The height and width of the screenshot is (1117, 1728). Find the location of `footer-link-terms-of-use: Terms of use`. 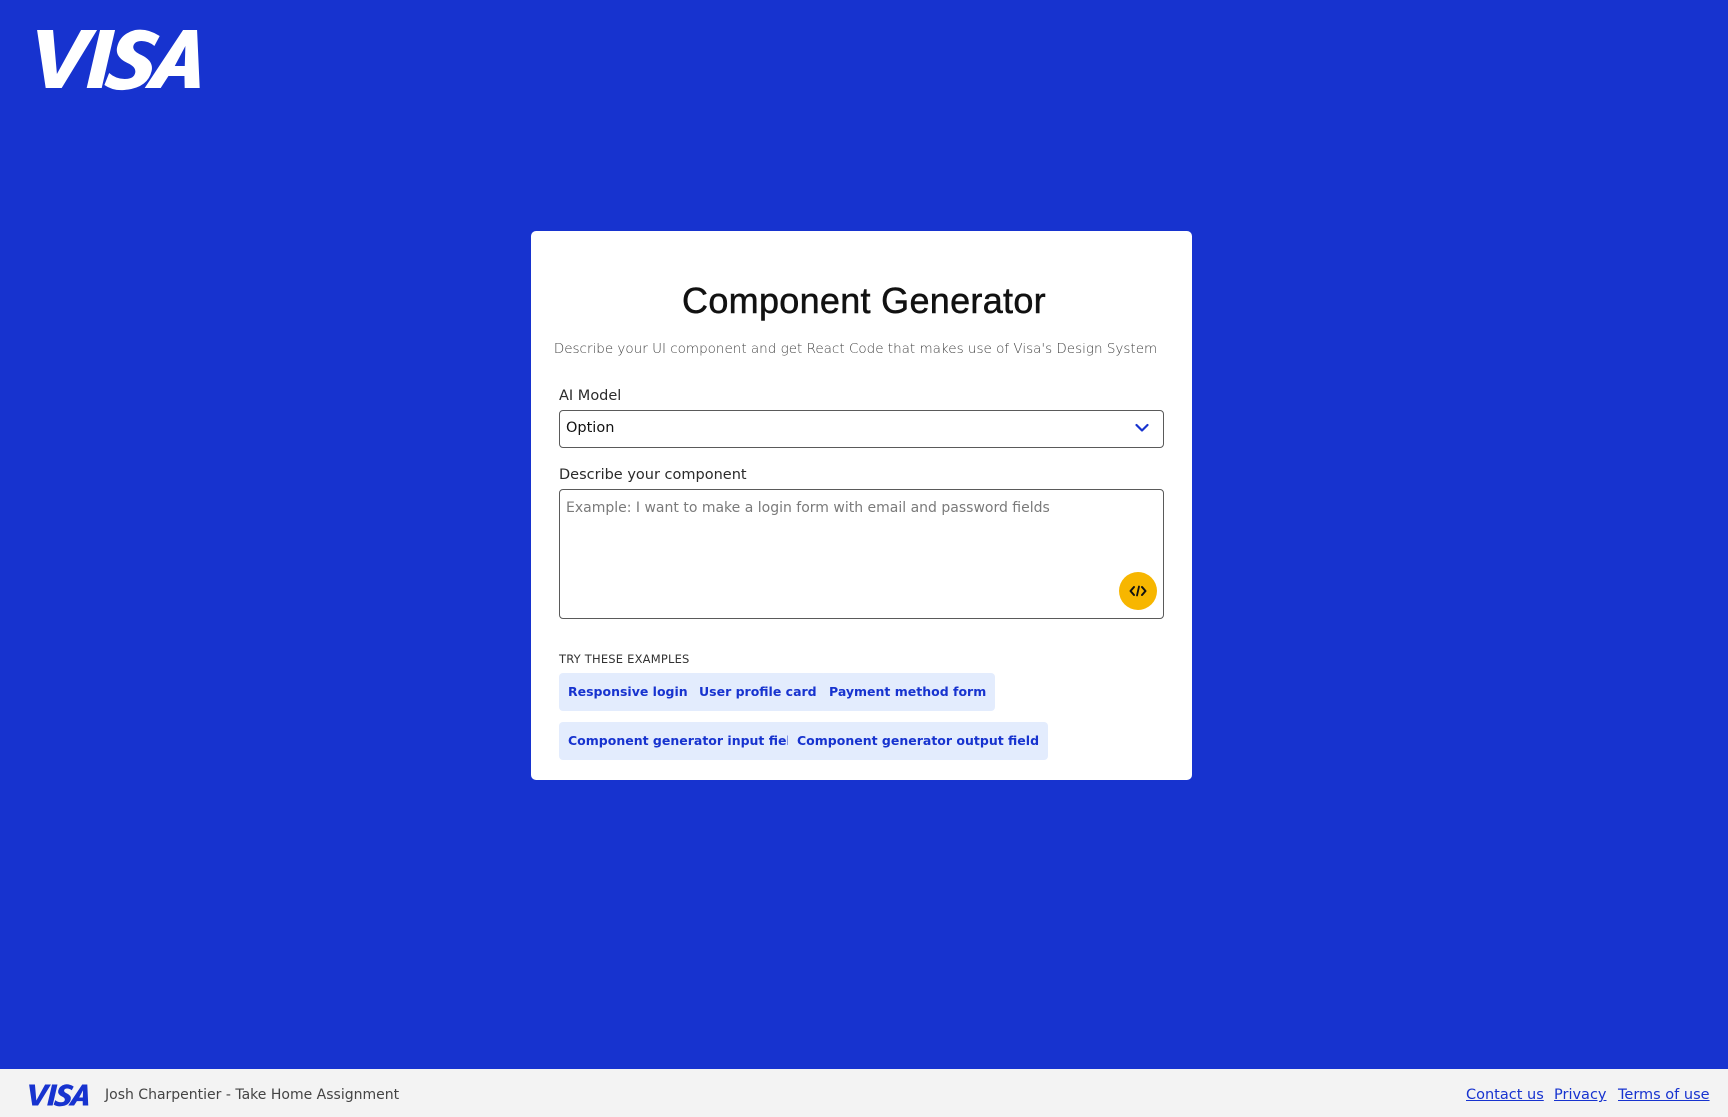

footer-link-terms-of-use: Terms of use is located at coordinates (1664, 1095).